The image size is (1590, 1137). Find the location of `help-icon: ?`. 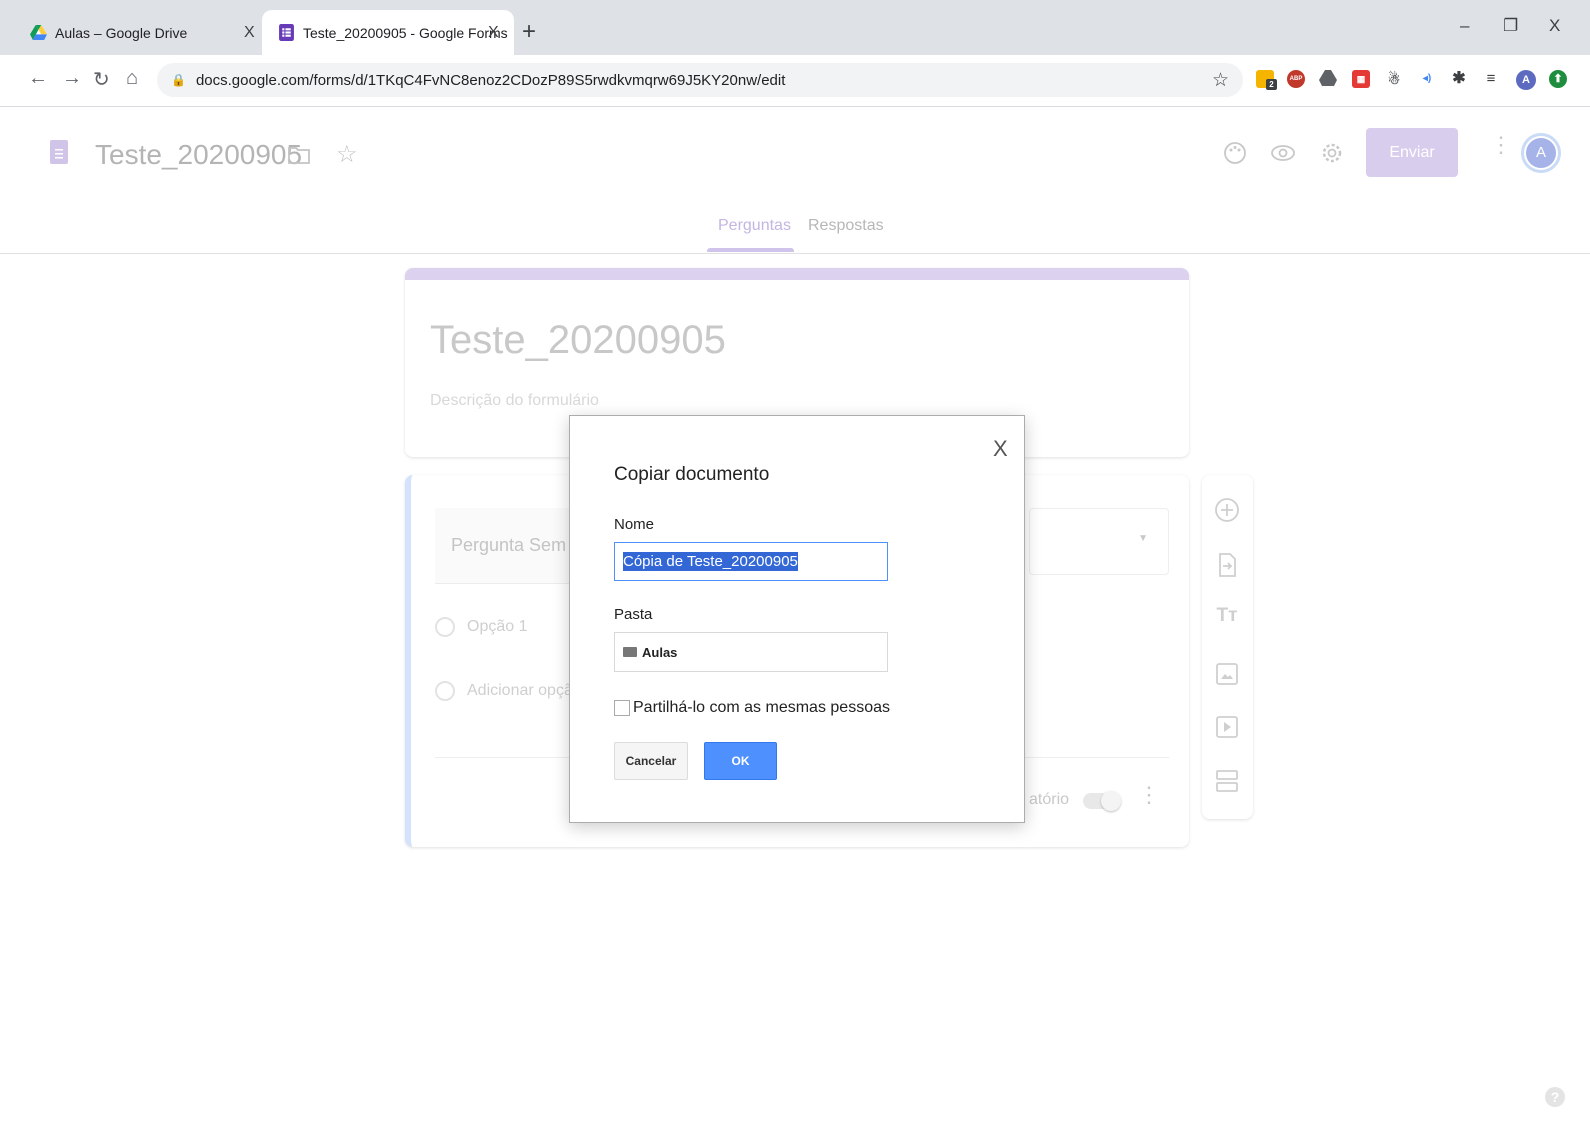

help-icon: ? is located at coordinates (1555, 1097).